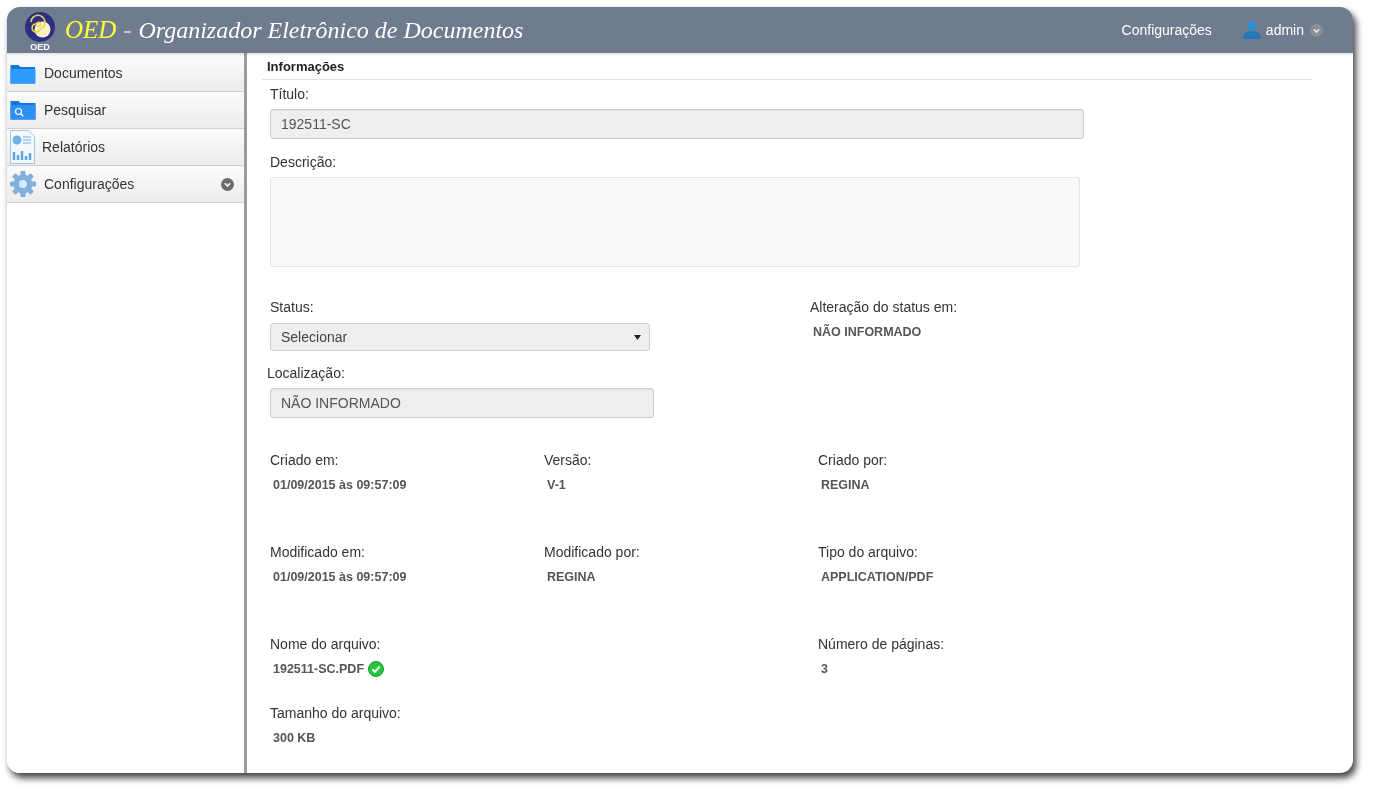 This screenshot has height=797, width=1377. Describe the element at coordinates (305, 67) in the screenshot. I see `section-heading: Informações` at that location.